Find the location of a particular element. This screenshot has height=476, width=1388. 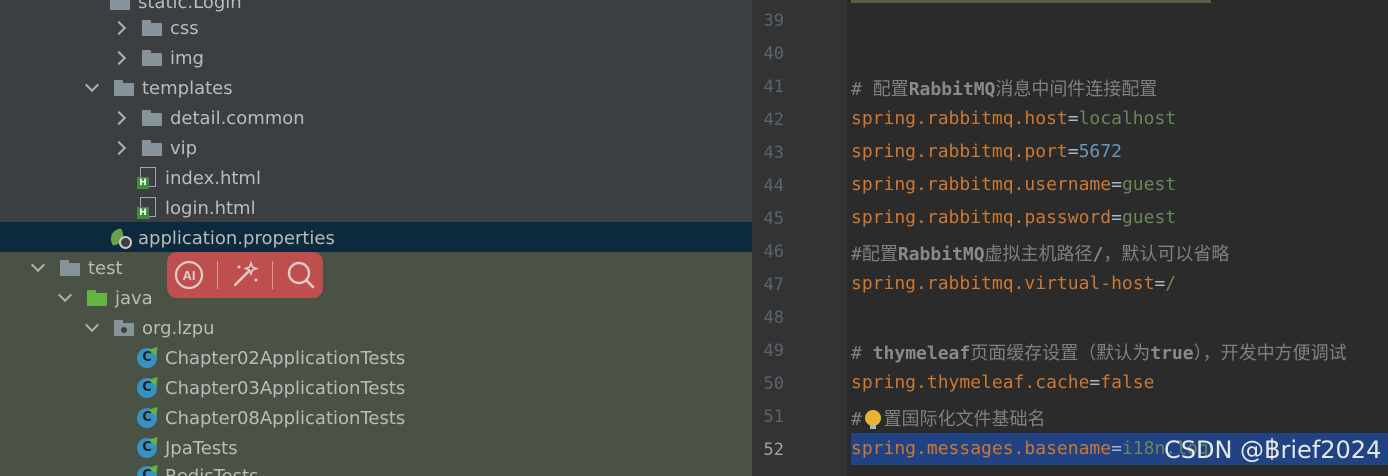

line-number: 48 is located at coordinates (773, 318).